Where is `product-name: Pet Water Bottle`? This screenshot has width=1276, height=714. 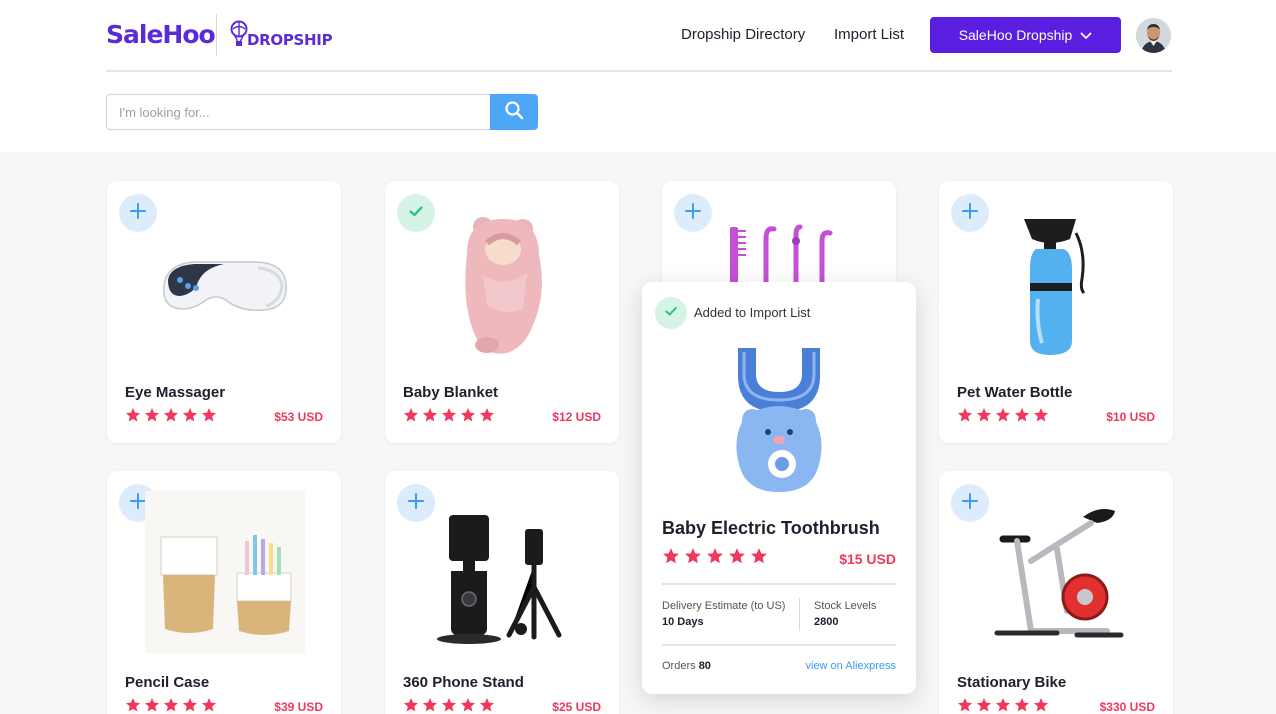 product-name: Pet Water Bottle is located at coordinates (1014, 392).